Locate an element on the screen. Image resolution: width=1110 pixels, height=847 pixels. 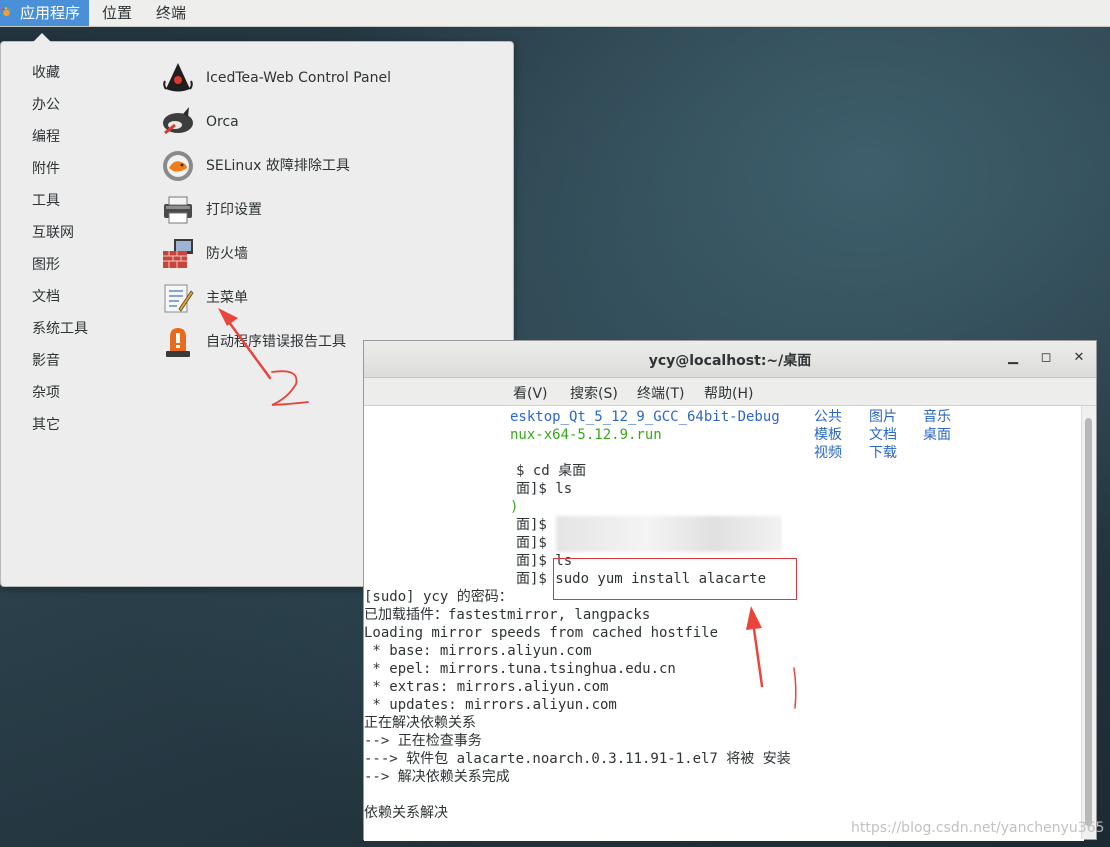
orca-icon is located at coordinates (178, 121).